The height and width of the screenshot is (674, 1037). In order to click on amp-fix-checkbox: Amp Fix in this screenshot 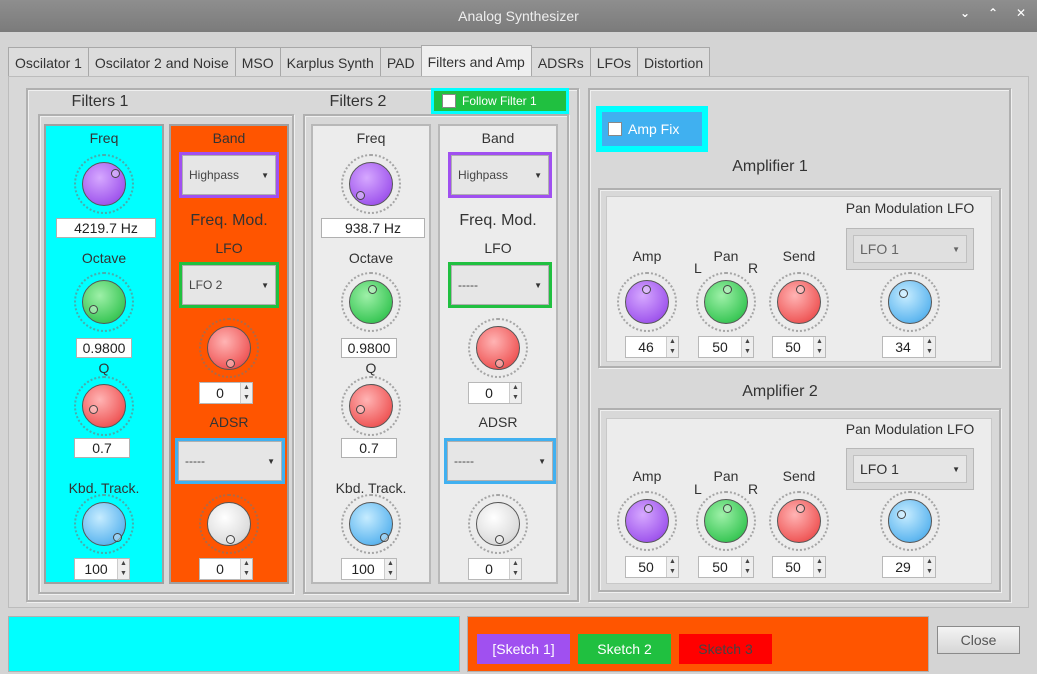, I will do `click(652, 129)`.